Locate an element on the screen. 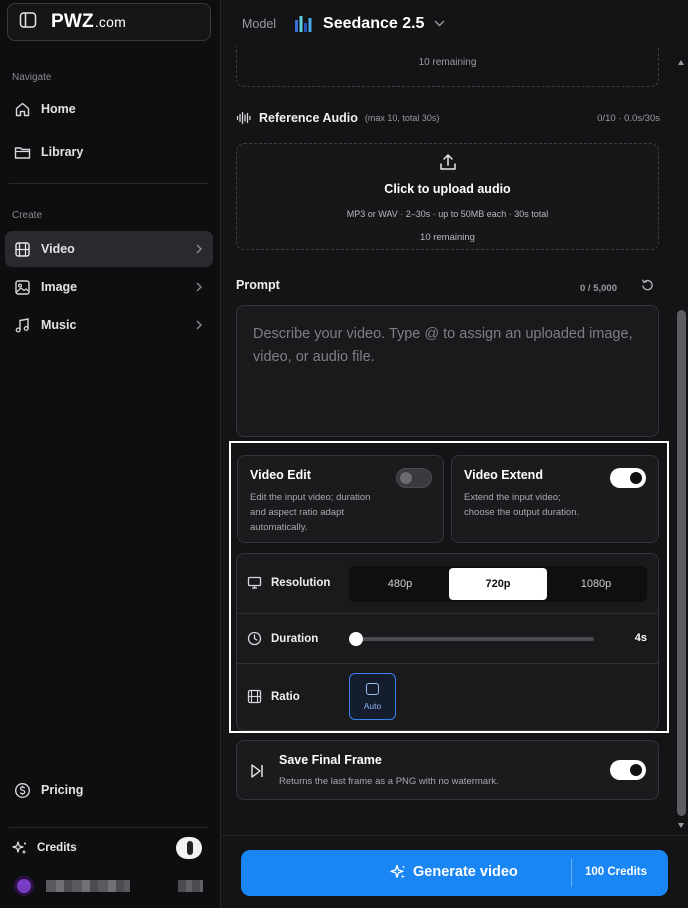  duration-row: Duration 4s is located at coordinates (447, 638).